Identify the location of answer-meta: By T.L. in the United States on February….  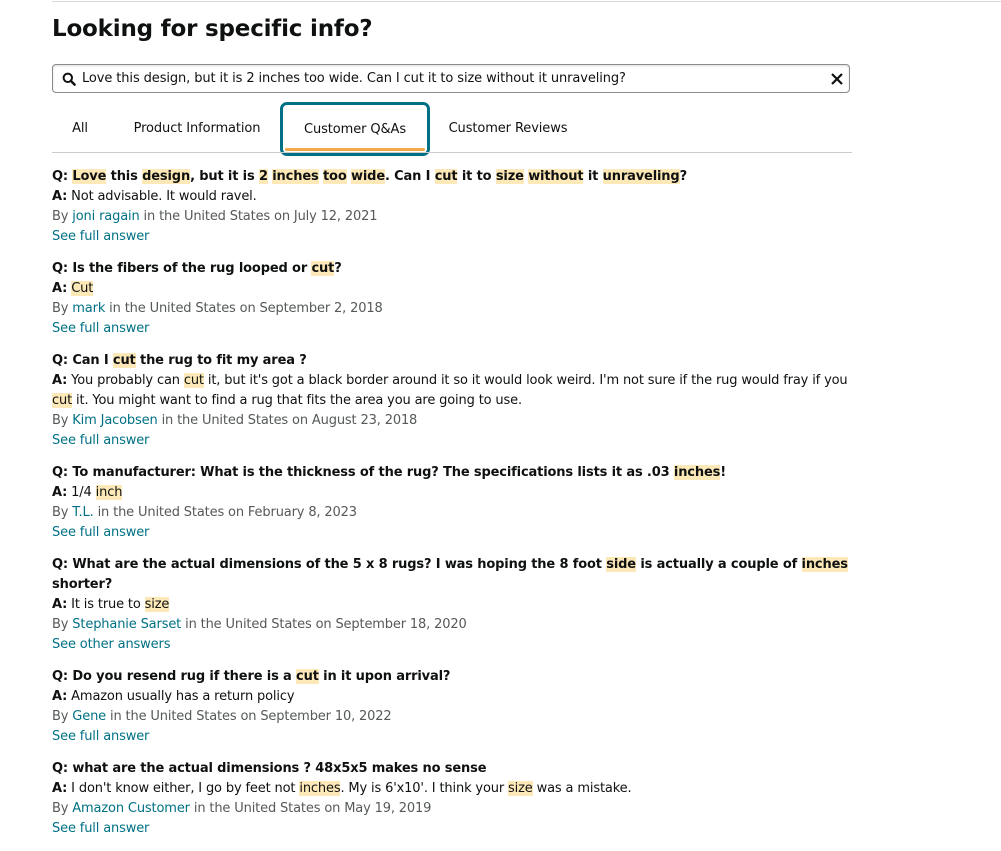
(452, 513).